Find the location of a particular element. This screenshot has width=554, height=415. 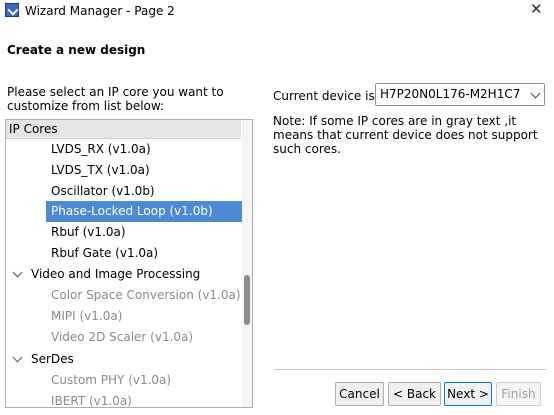

wizard-app-icon is located at coordinates (12, 10).